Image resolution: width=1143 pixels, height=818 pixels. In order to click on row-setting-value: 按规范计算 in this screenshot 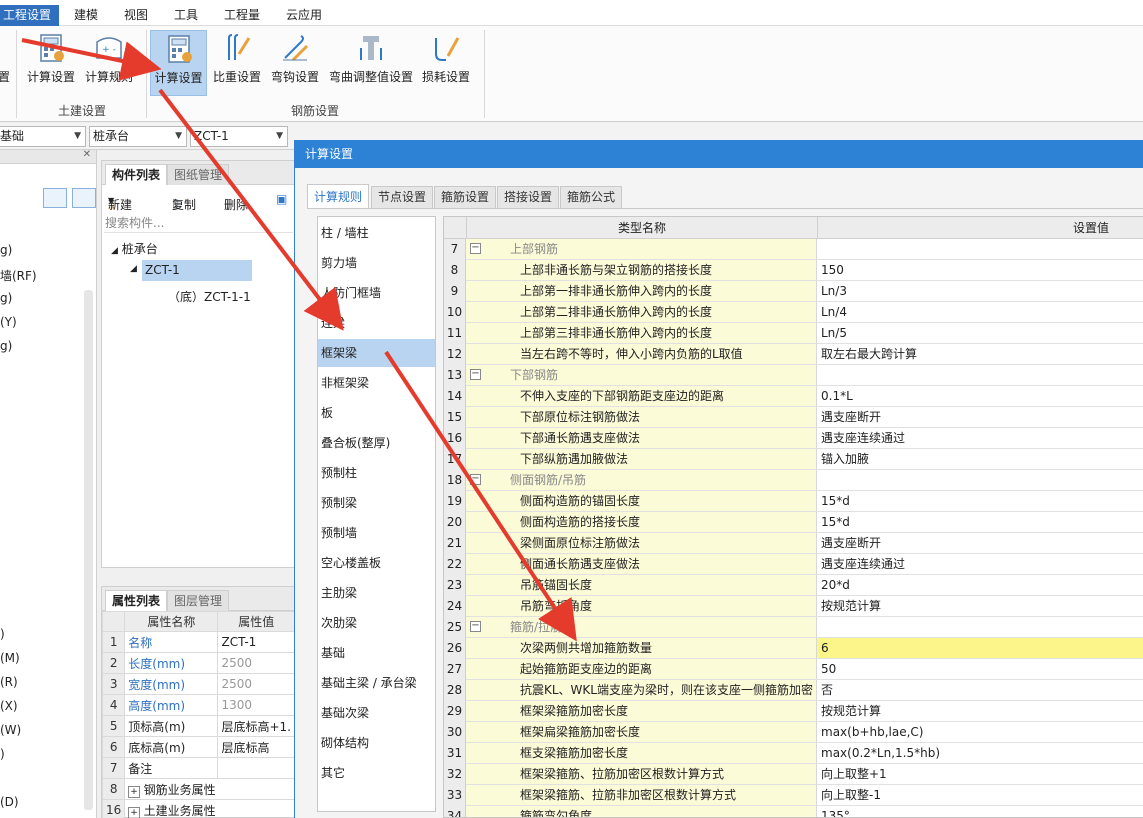, I will do `click(980, 711)`.